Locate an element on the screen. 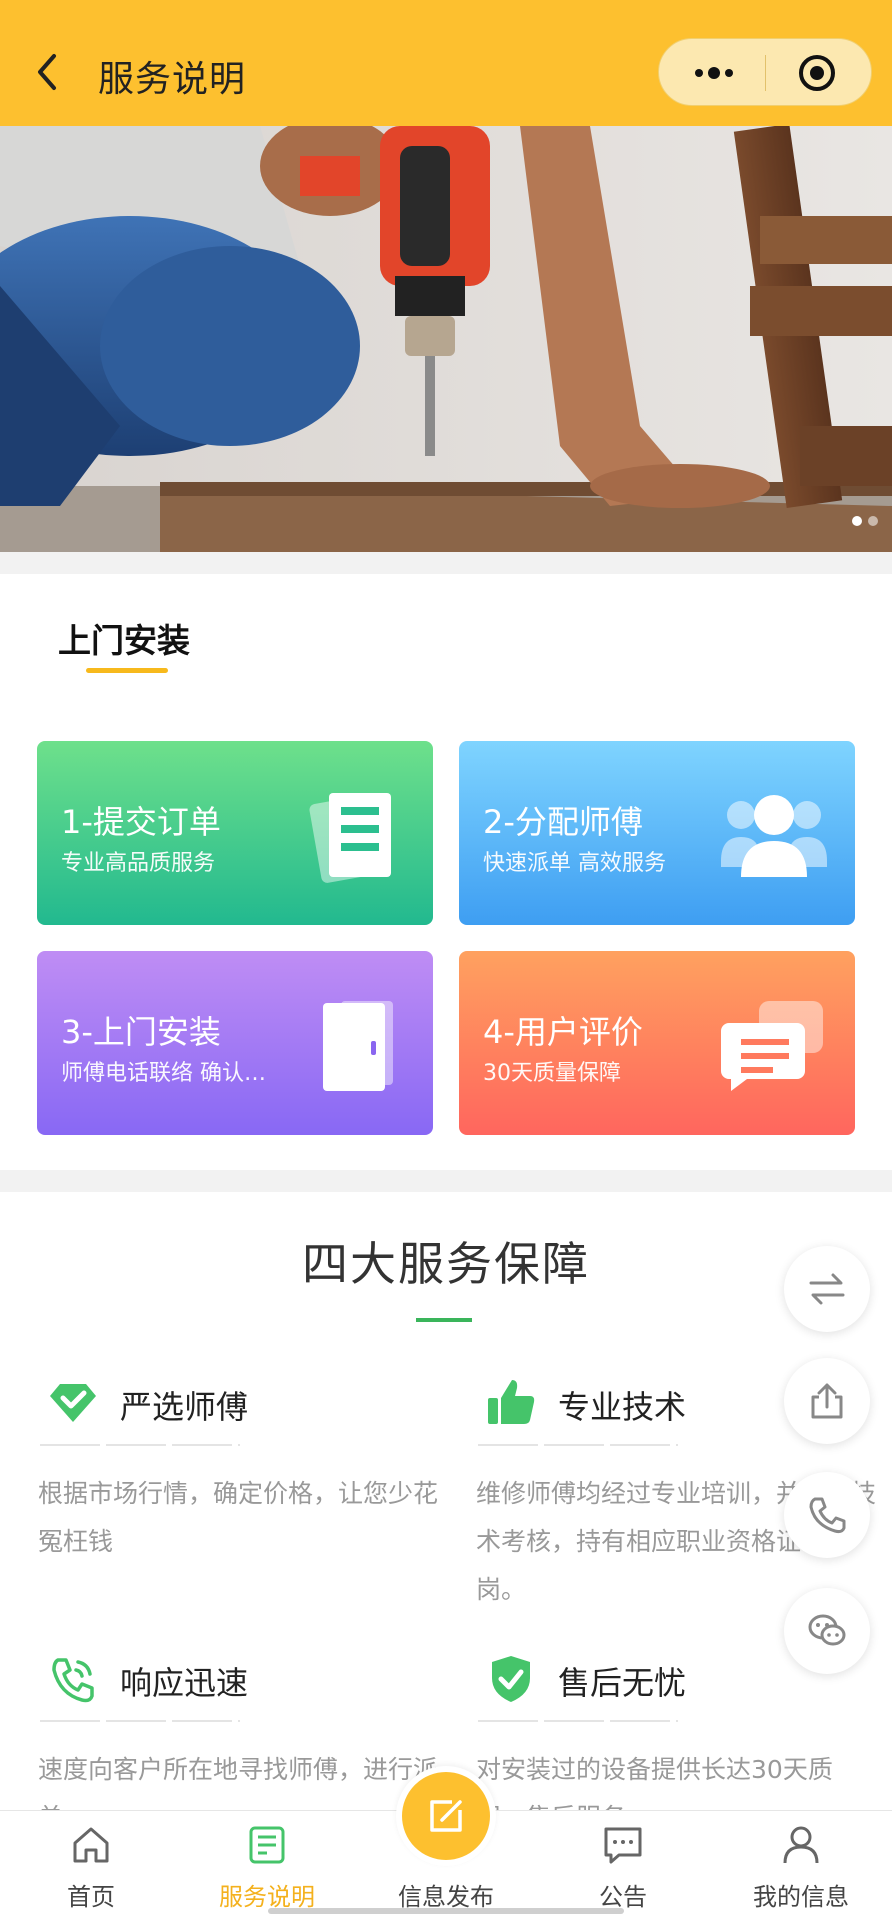 The image size is (892, 1920). switch-button is located at coordinates (827, 1289).